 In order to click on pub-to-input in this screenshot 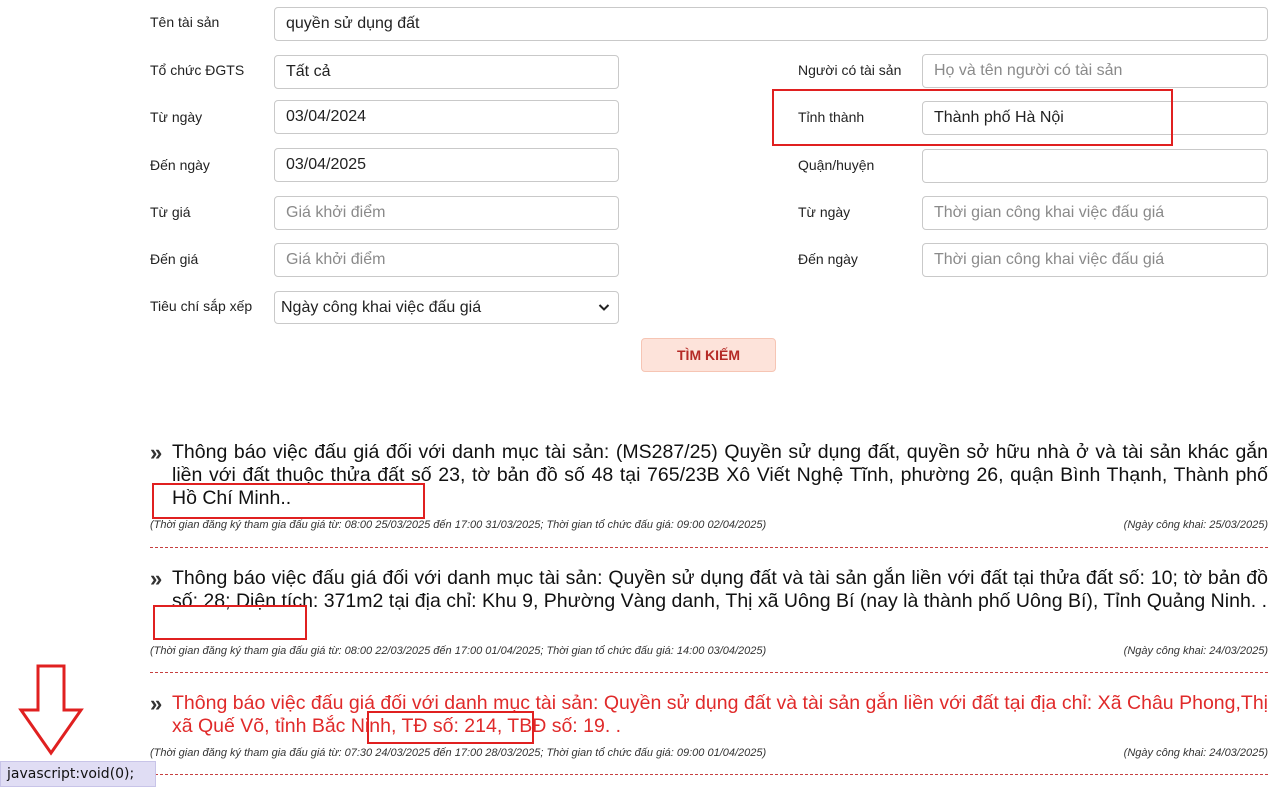, I will do `click(1095, 260)`.